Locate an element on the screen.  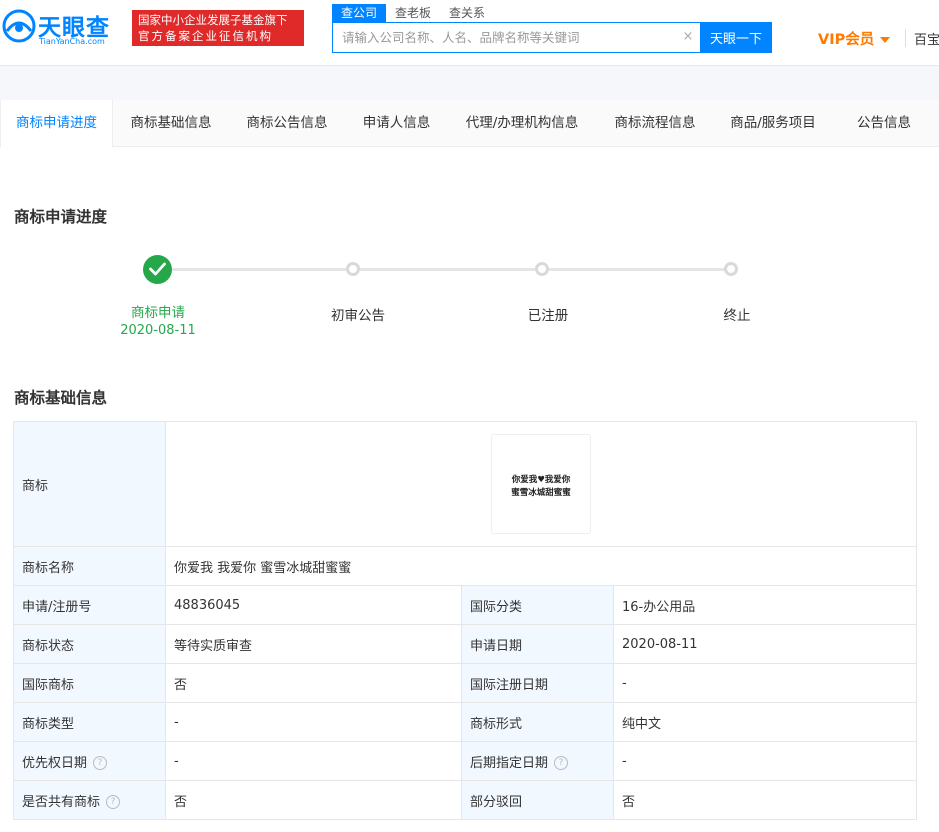
cell-label-text: 后期指定日期 is located at coordinates (509, 763).